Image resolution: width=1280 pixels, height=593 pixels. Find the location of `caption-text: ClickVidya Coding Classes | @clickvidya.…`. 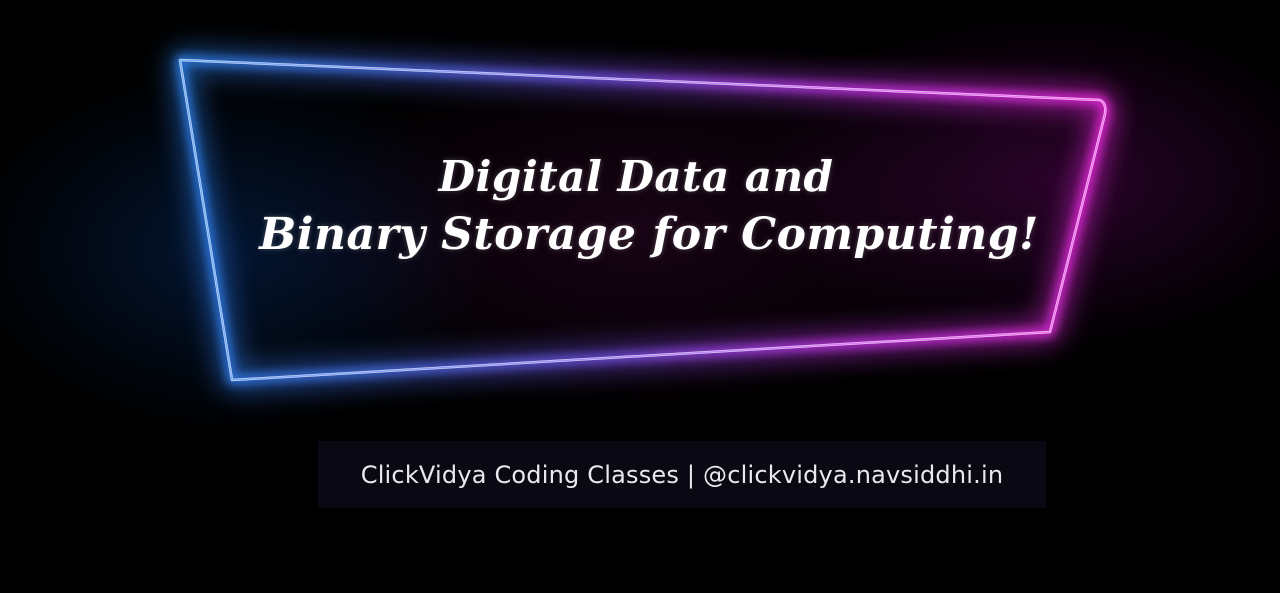

caption-text: ClickVidya Coding Classes | @clickvidya.… is located at coordinates (682, 474).